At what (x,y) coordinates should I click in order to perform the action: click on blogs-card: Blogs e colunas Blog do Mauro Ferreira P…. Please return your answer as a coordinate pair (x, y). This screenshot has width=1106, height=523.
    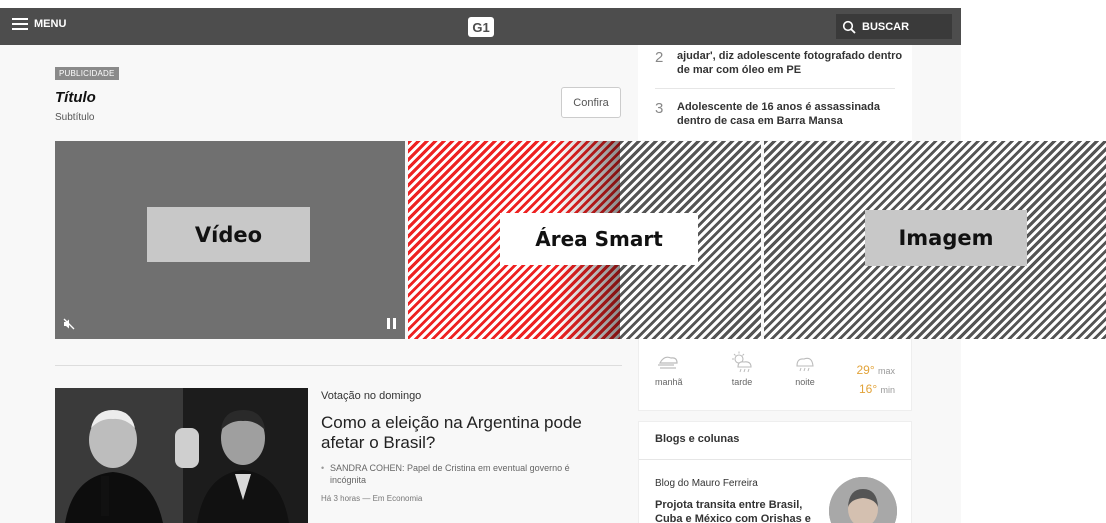
    Looking at the image, I should click on (775, 472).